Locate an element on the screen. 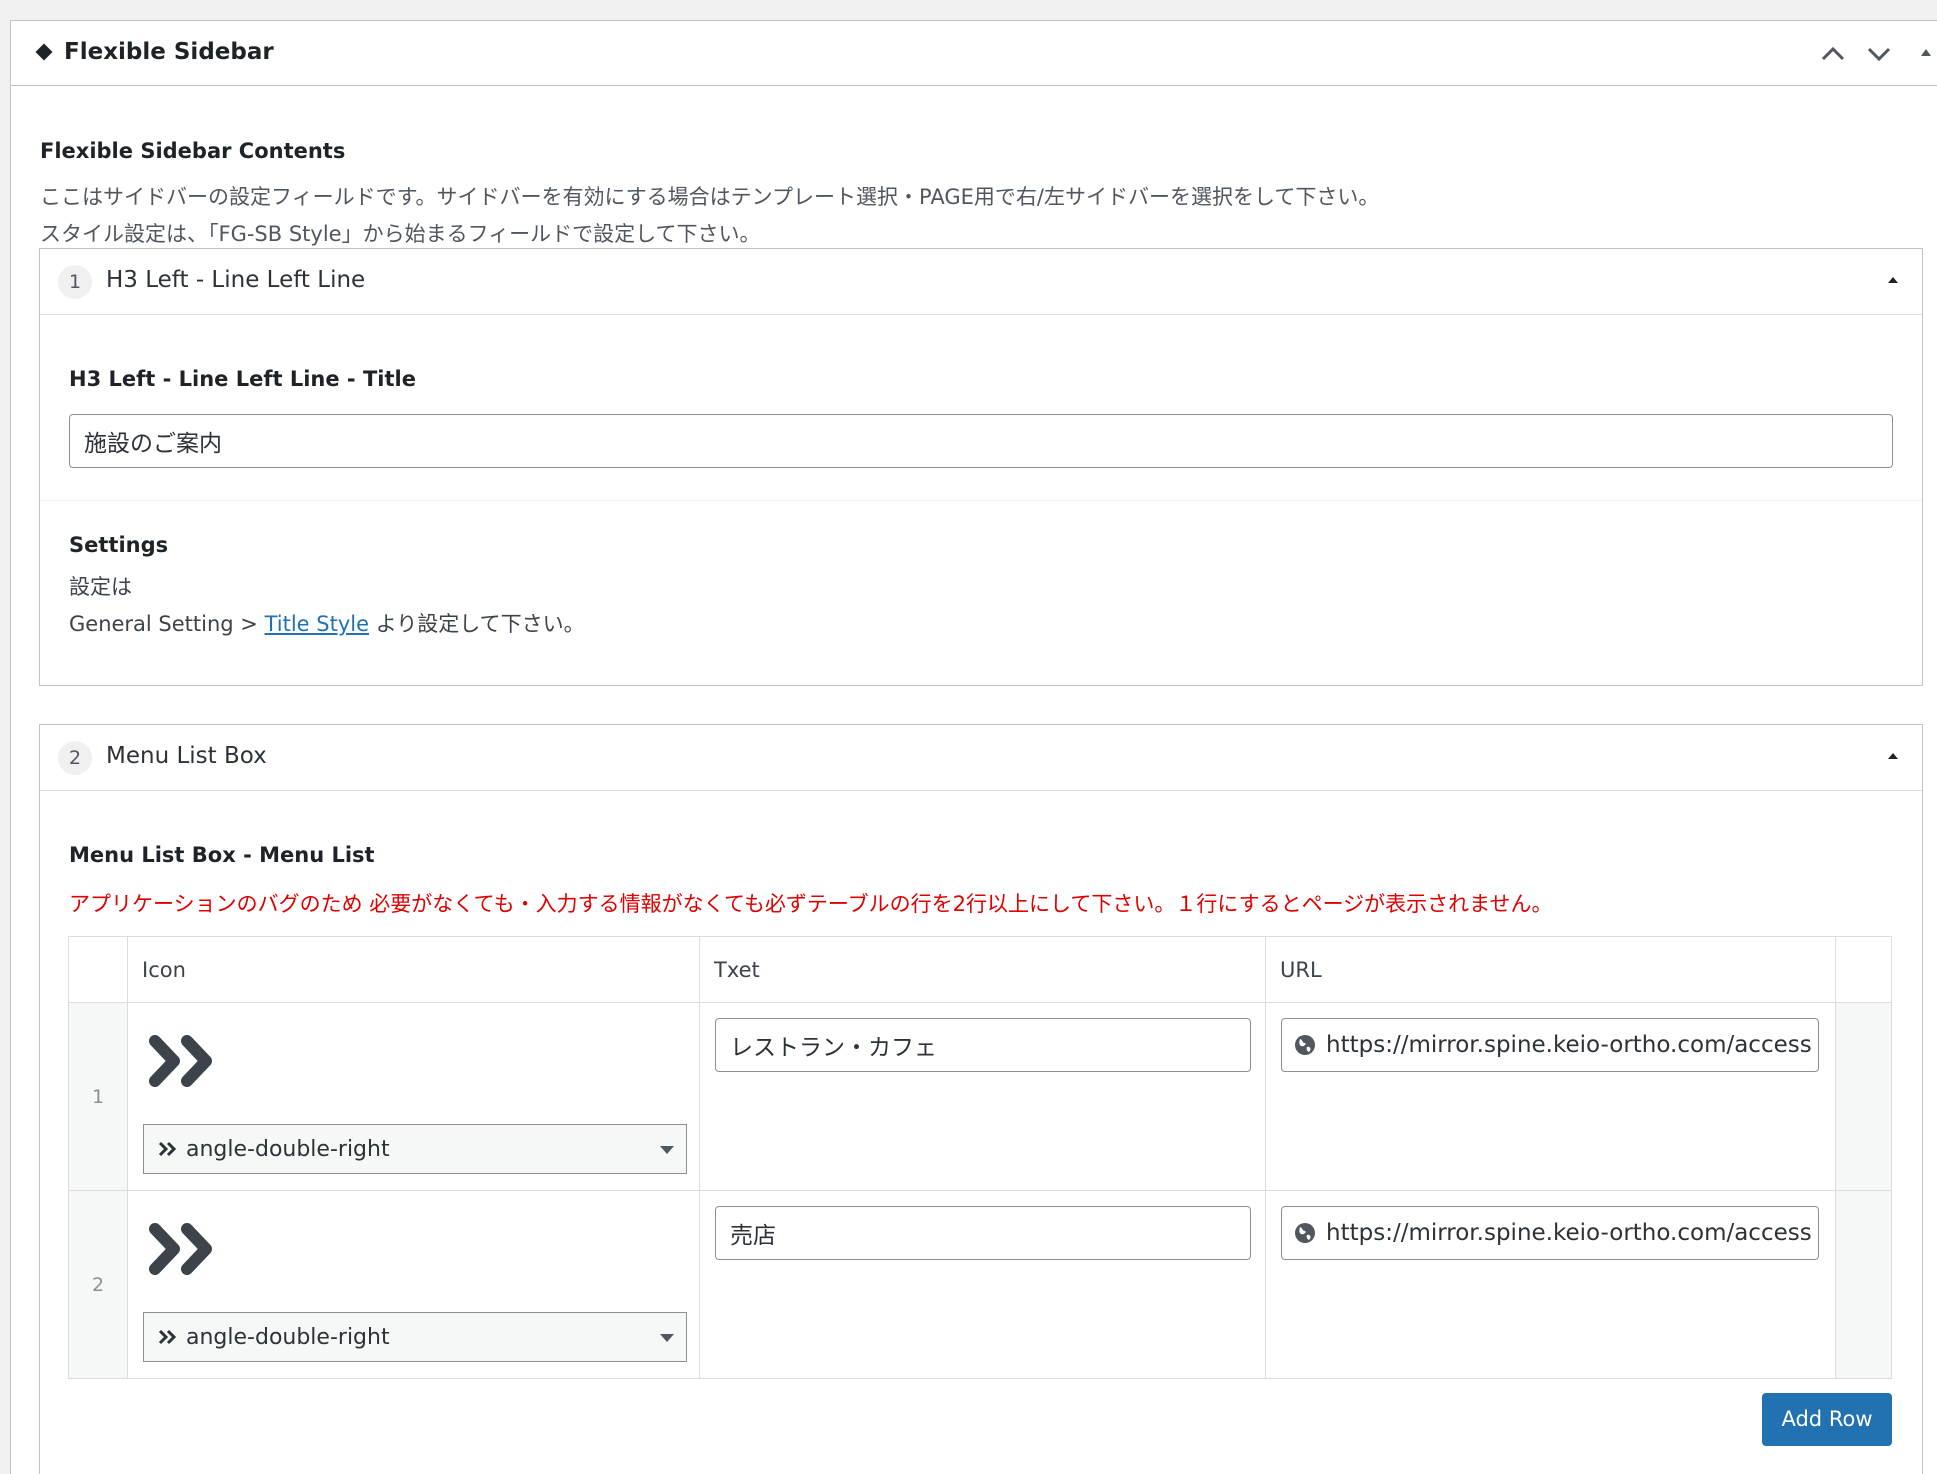 The height and width of the screenshot is (1474, 1937). column-header-icon: Icon is located at coordinates (164, 970).